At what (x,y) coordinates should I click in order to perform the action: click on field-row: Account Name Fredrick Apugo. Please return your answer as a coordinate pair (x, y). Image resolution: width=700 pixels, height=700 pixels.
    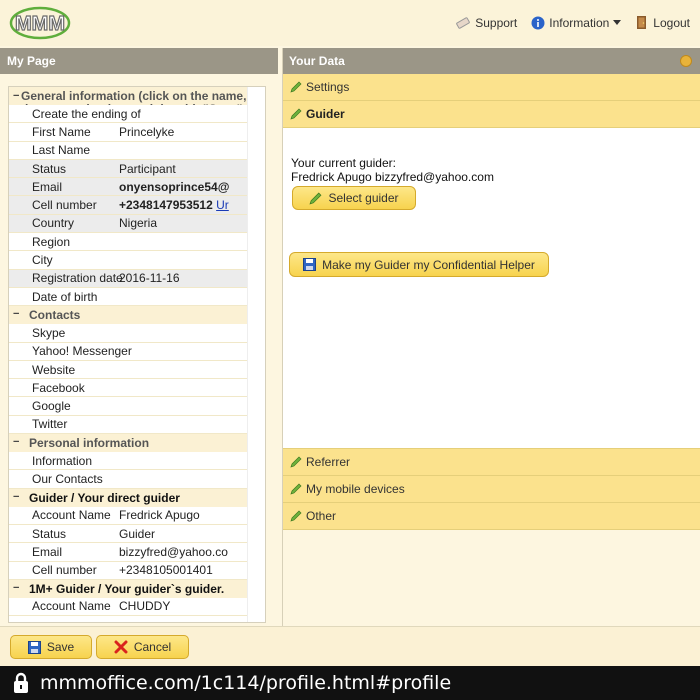
    Looking at the image, I should click on (129, 516).